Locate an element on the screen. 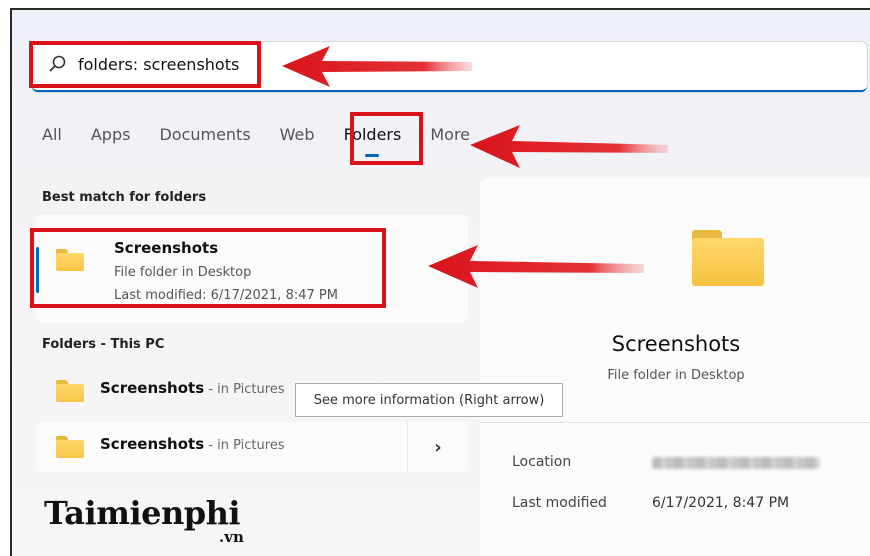 Image resolution: width=870 pixels, height=556 pixels. tab-apps: Apps is located at coordinates (111, 134).